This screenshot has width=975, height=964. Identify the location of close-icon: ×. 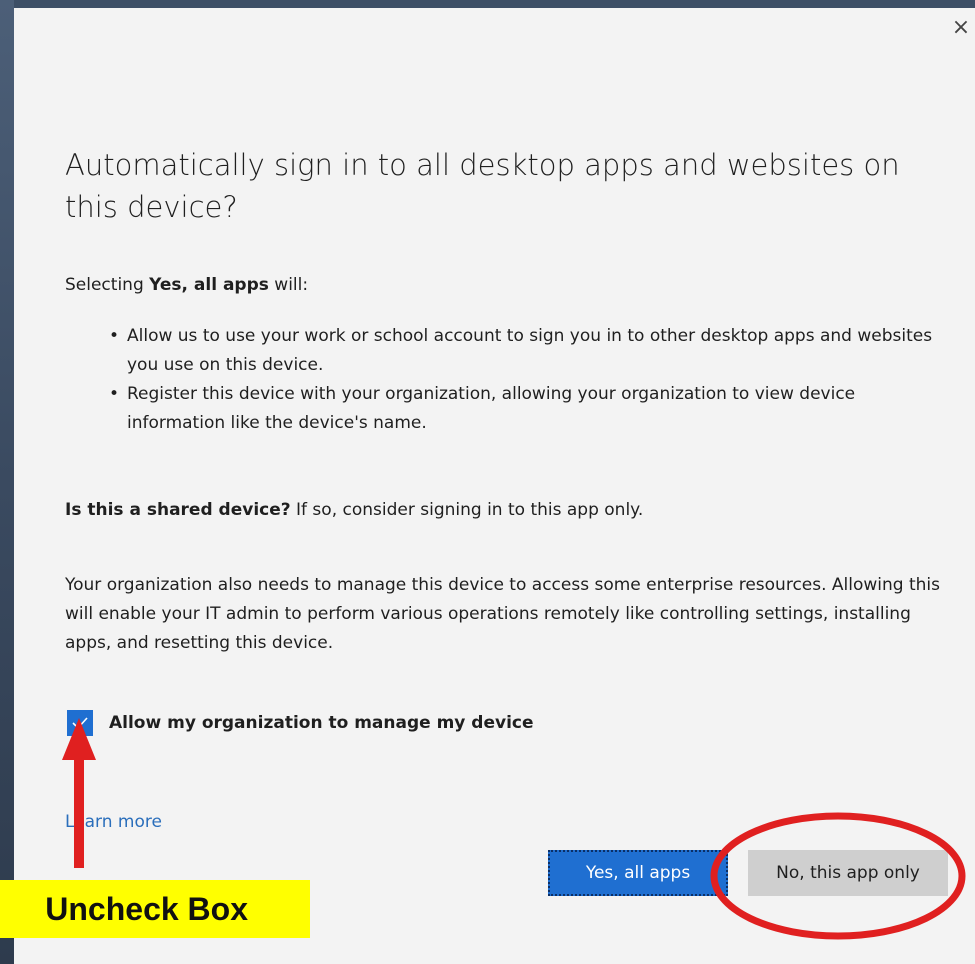
(961, 27).